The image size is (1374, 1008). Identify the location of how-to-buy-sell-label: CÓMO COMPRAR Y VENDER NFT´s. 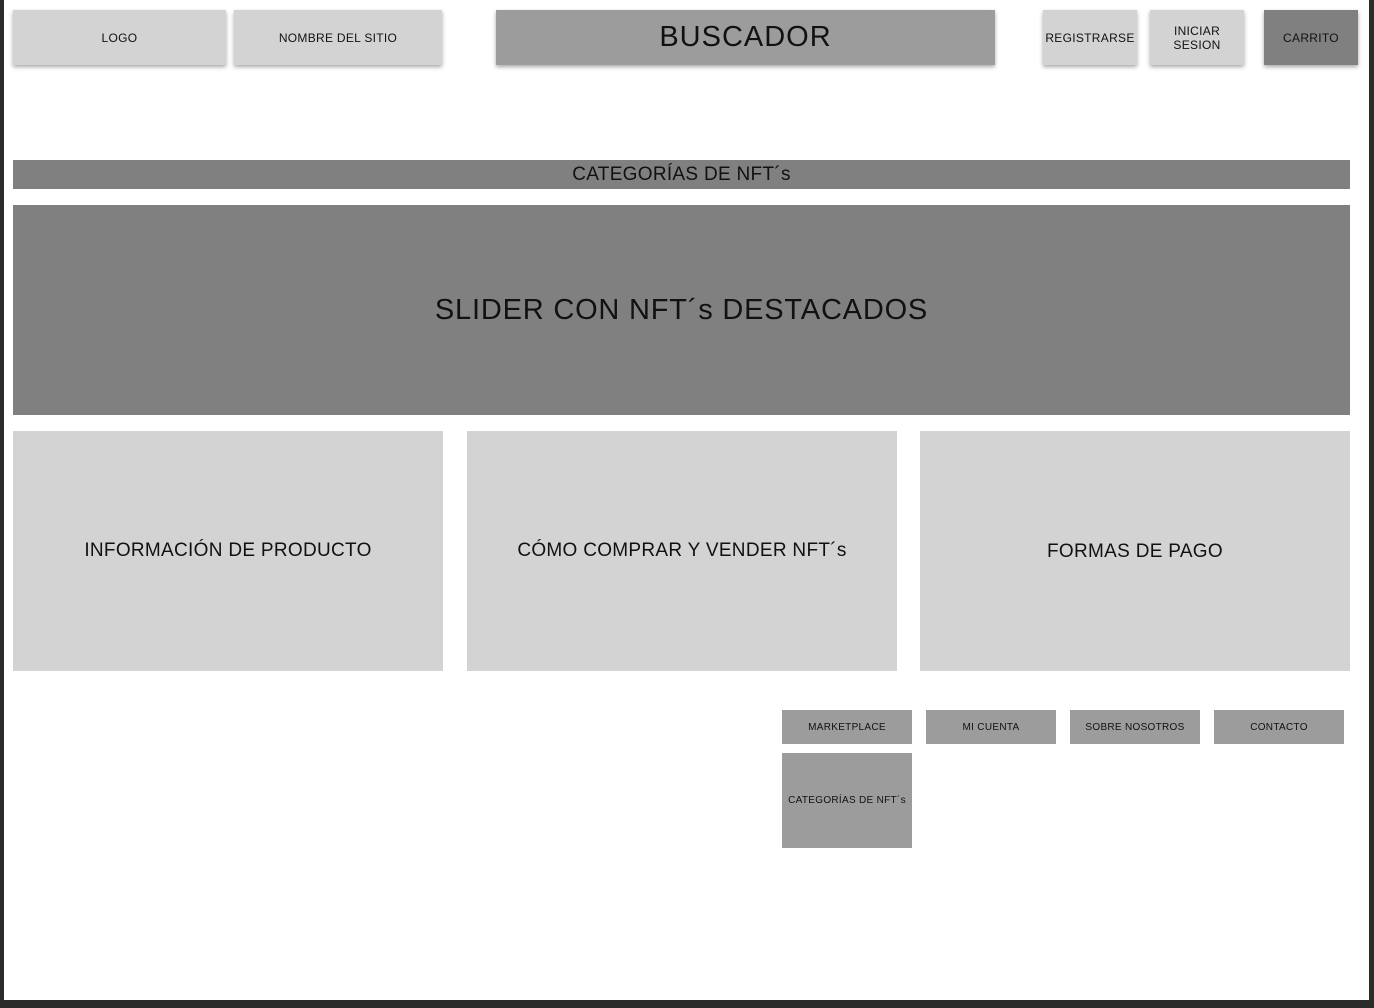
(682, 550).